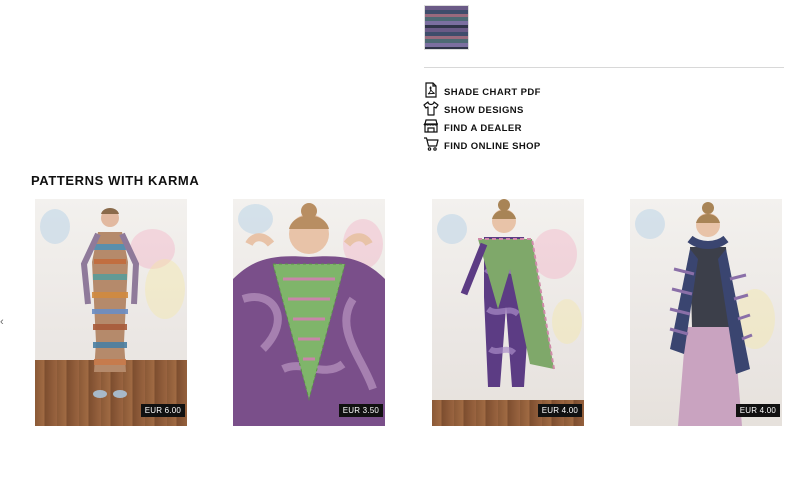 This screenshot has width=800, height=503. I want to click on find-a-dealer-label: FIND A DEALER, so click(483, 128).